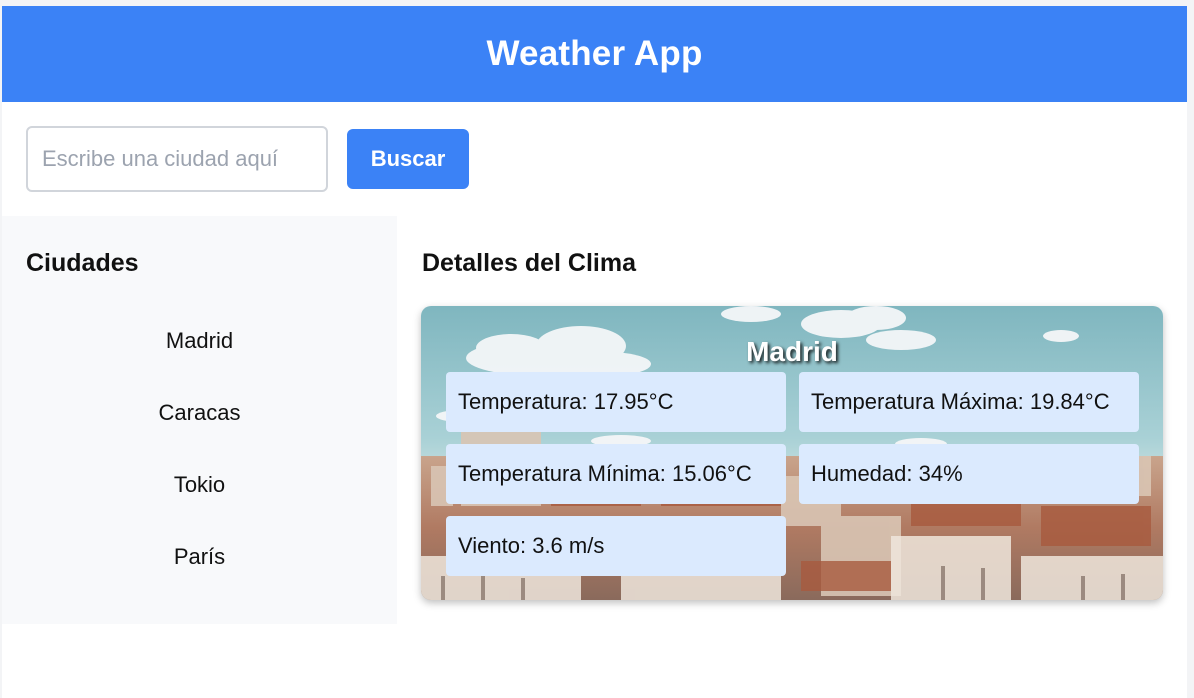 Image resolution: width=1194 pixels, height=698 pixels. Describe the element at coordinates (199, 485) in the screenshot. I see `city-item-tokio: Tokio` at that location.